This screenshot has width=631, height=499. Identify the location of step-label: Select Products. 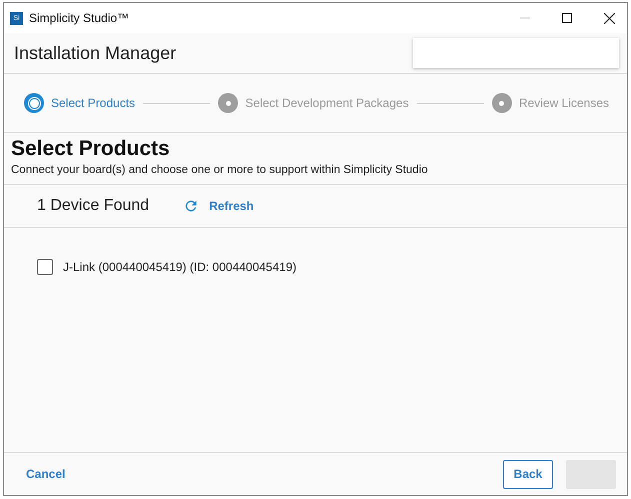
(93, 103).